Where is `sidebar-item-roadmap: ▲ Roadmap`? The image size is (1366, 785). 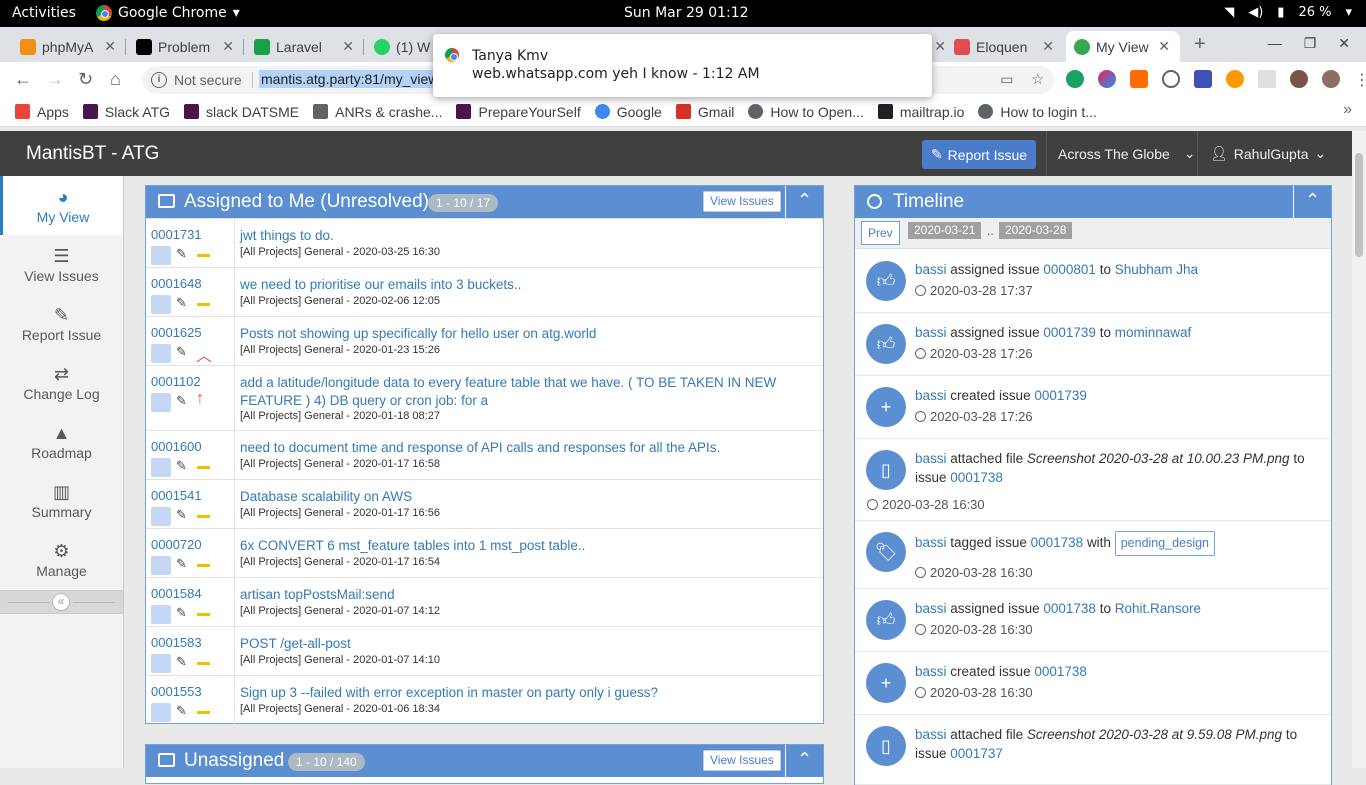 sidebar-item-roadmap: ▲ Roadmap is located at coordinates (61, 441).